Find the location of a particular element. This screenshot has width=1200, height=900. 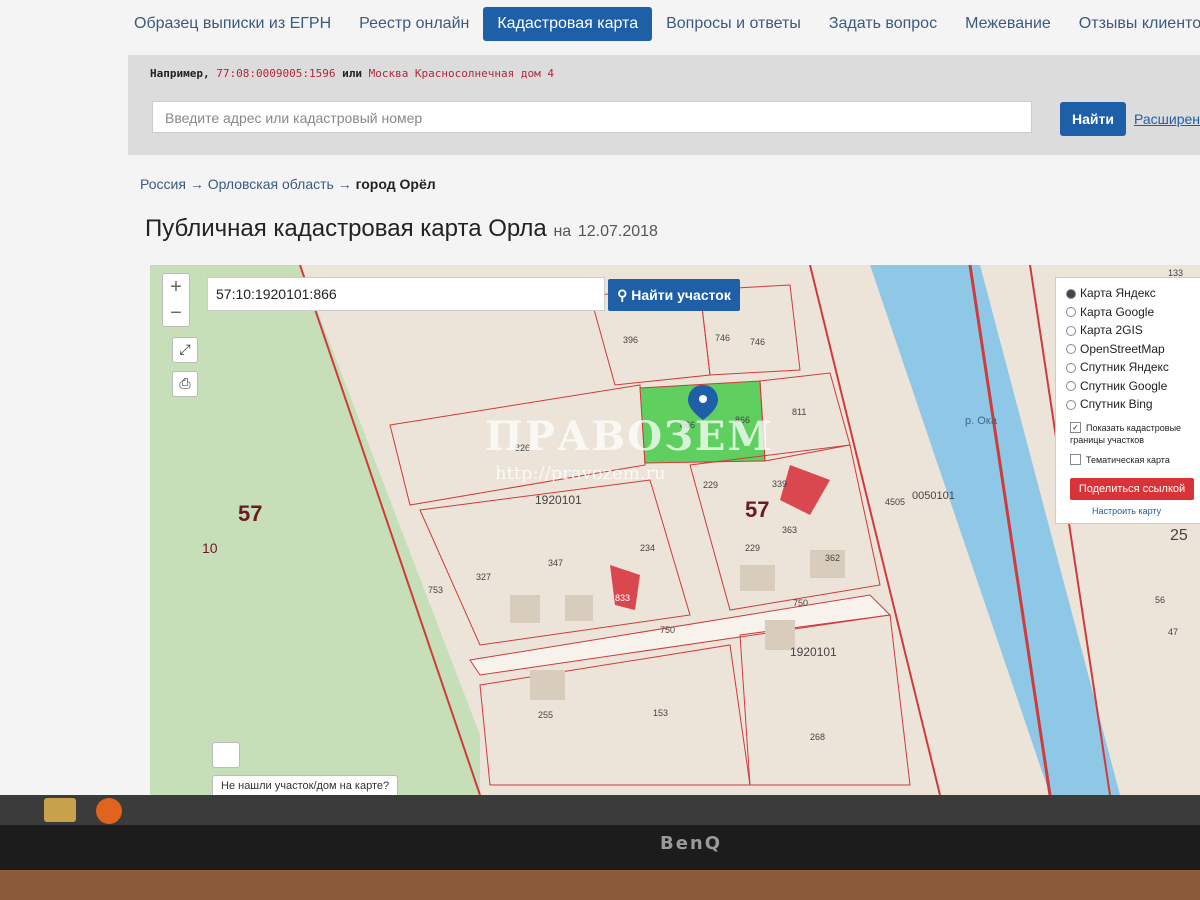

parcel-label: 363 is located at coordinates (790, 530).